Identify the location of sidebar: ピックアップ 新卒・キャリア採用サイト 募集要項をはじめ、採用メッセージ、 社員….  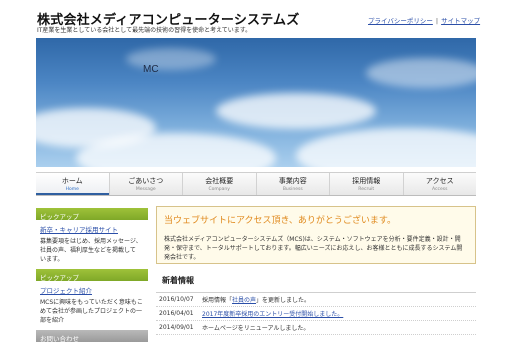
(92, 277).